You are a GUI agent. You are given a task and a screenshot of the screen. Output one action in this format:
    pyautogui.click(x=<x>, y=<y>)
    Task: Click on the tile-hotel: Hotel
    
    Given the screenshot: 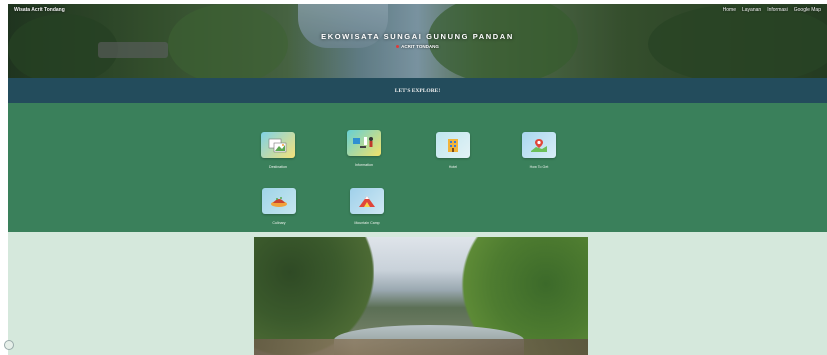 What is the action you would take?
    pyautogui.click(x=453, y=150)
    